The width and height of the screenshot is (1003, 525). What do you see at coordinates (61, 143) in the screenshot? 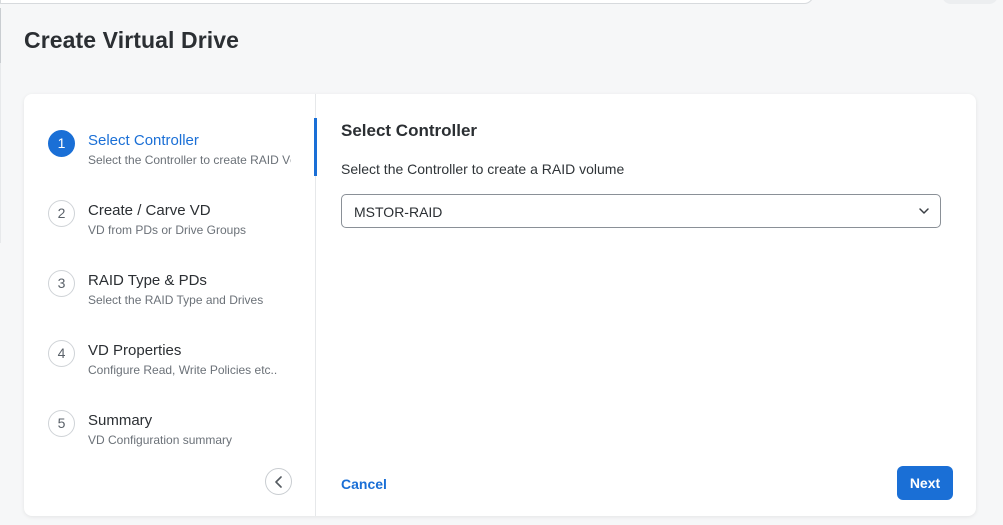
I see `step-number: 1` at bounding box center [61, 143].